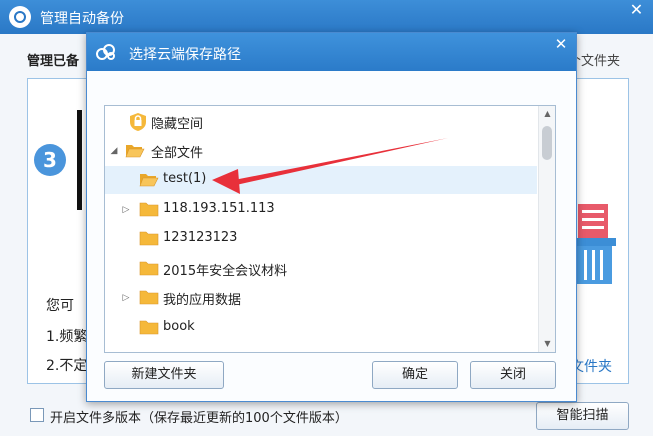 The image size is (653, 436). Describe the element at coordinates (547, 344) in the screenshot. I see `scroll-down-icon: ▼` at that location.